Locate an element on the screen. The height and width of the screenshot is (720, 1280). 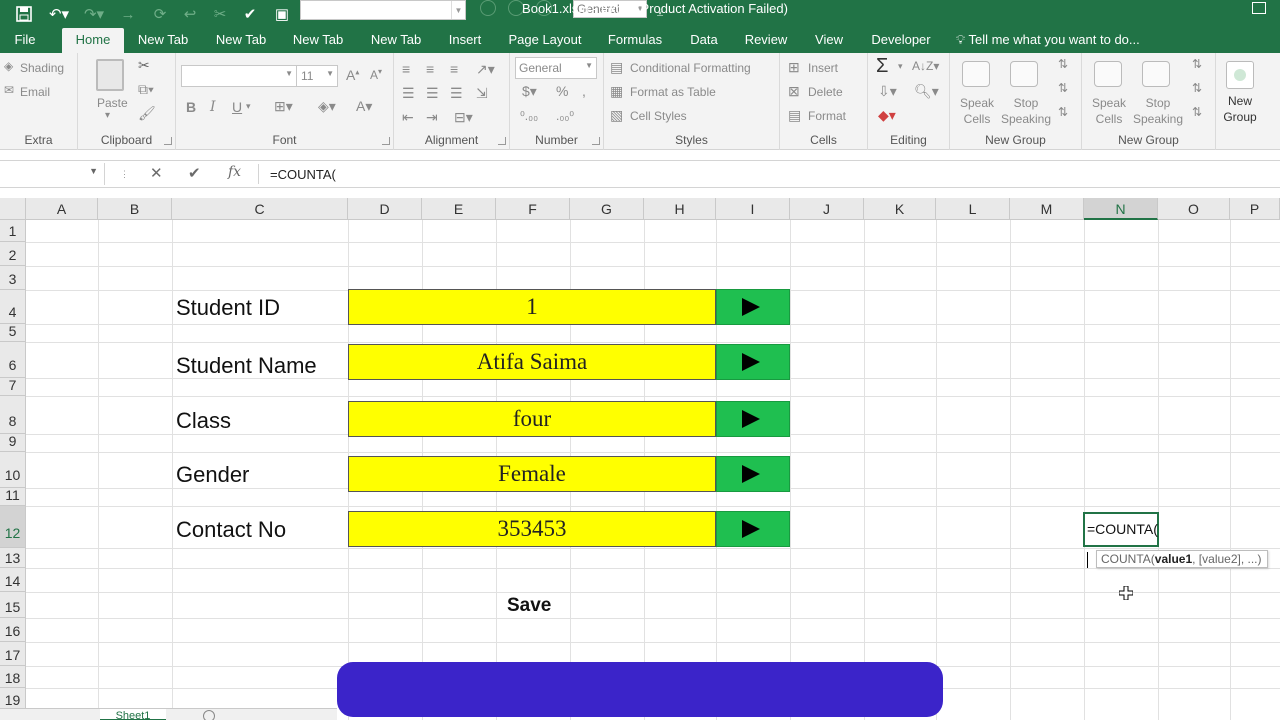
row-header: 9 is located at coordinates (13, 443).